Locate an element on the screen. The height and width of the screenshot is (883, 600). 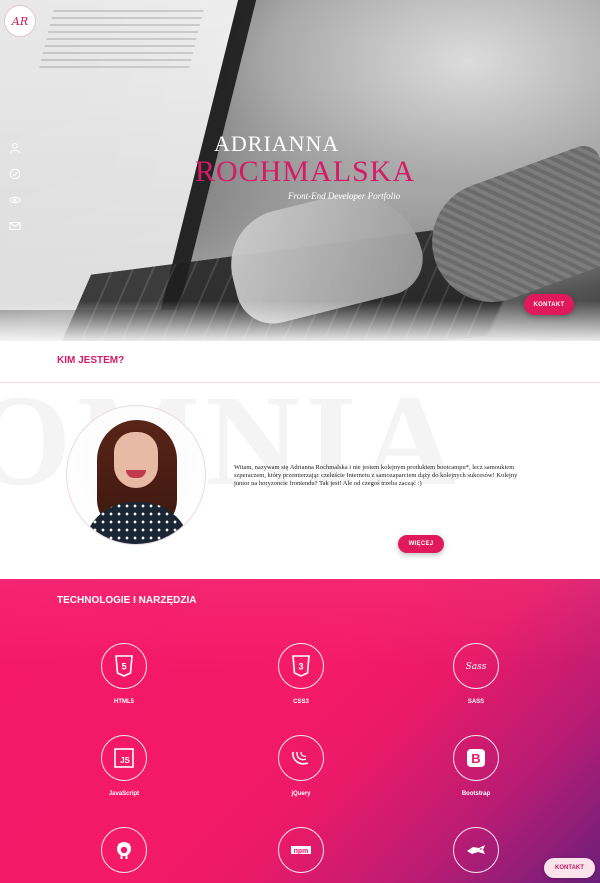
tech-label: HTML5 is located at coordinates (124, 702).